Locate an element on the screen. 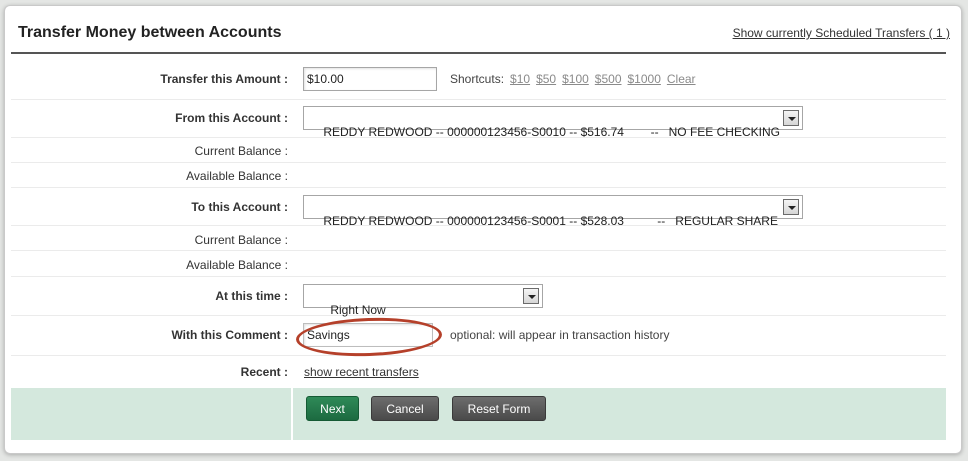 The height and width of the screenshot is (461, 968). from-available-balance-label: Available Balance : is located at coordinates (237, 176).